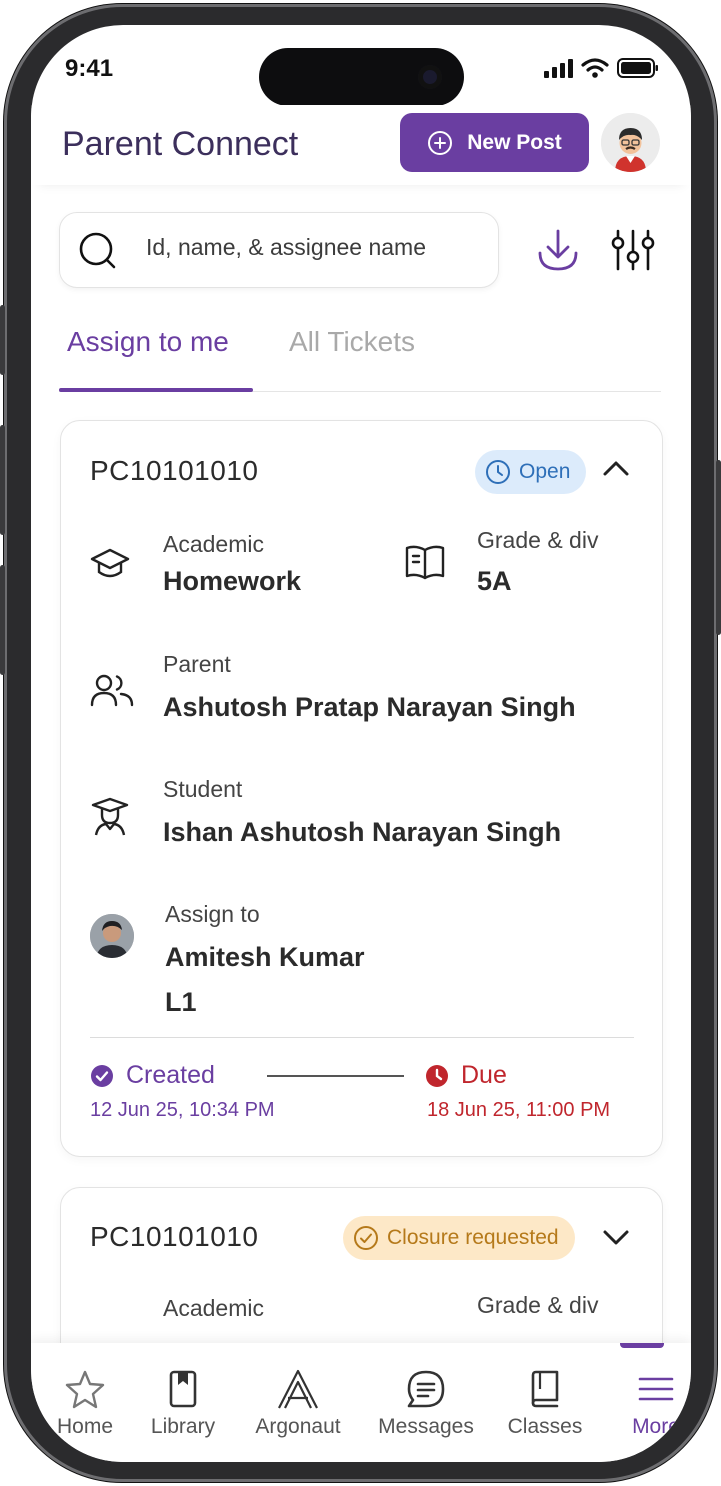 The image size is (721, 1486). I want to click on chevron-down-icon, so click(616, 1238).